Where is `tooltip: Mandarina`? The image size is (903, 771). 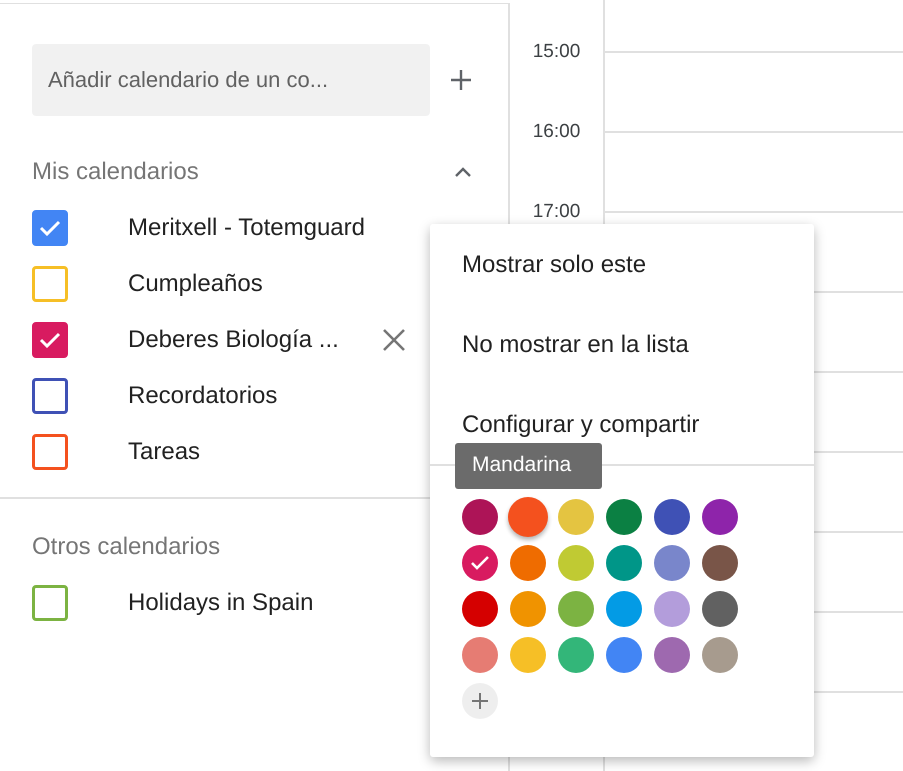 tooltip: Mandarina is located at coordinates (528, 466).